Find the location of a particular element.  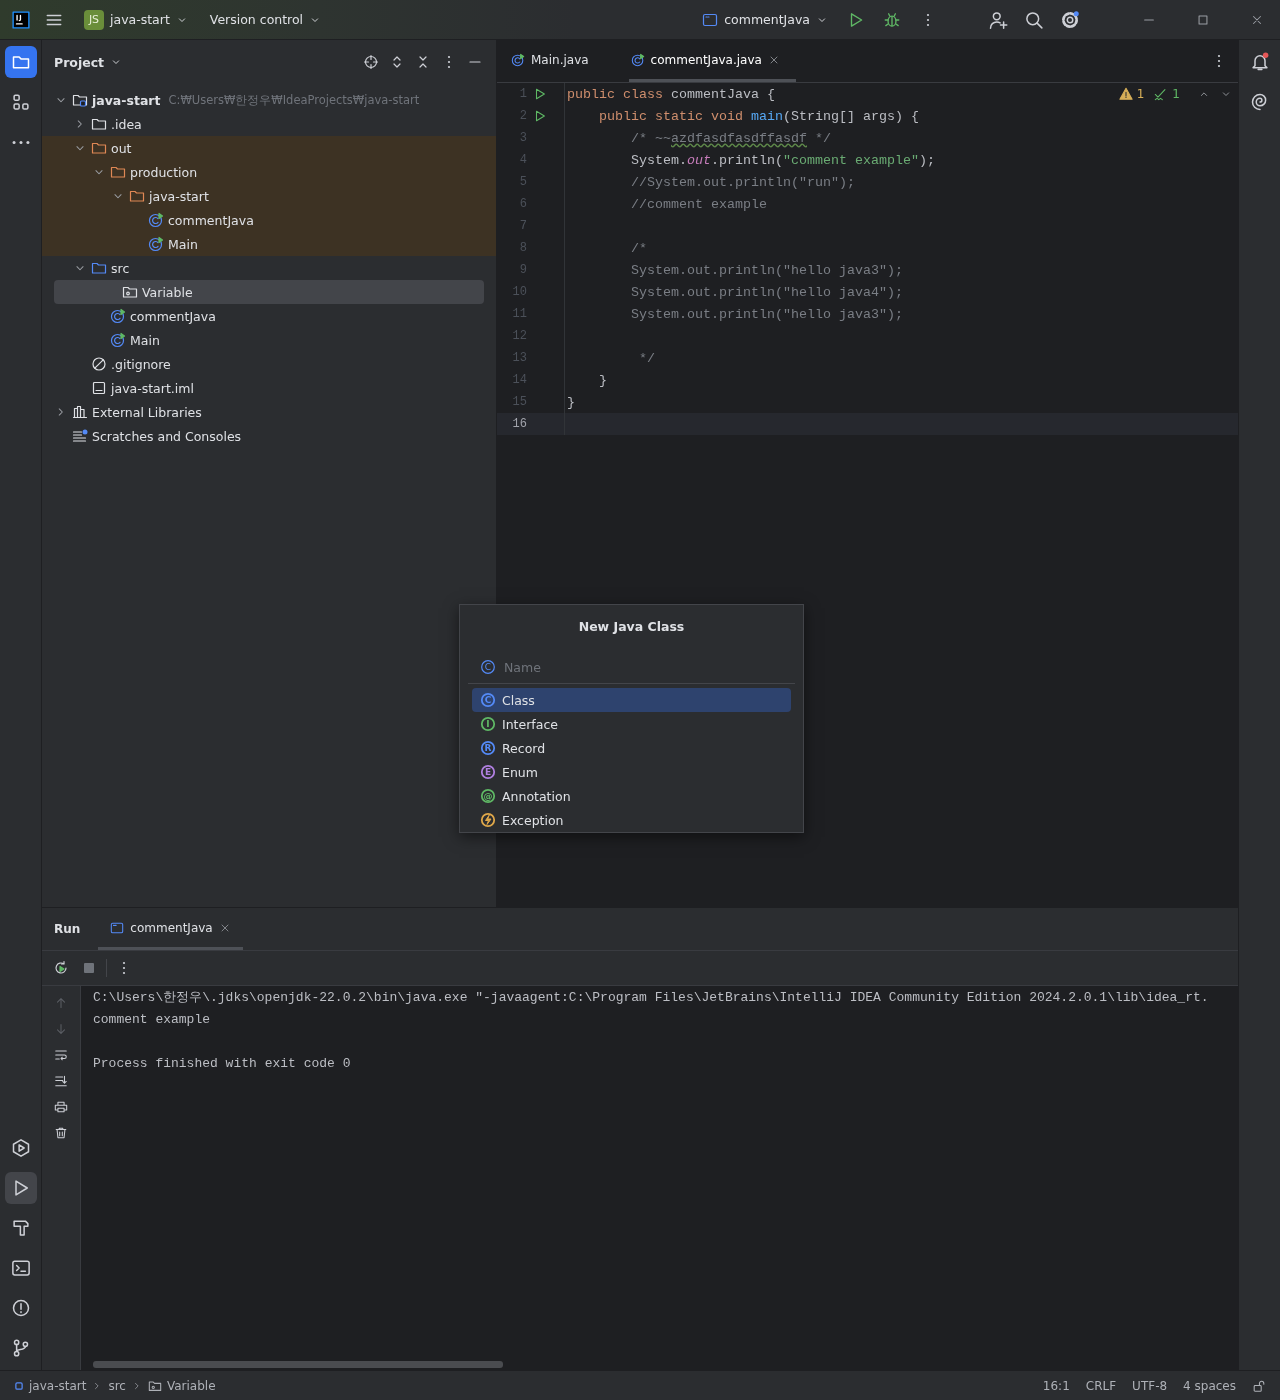

tree-item: .idea is located at coordinates (263, 124).